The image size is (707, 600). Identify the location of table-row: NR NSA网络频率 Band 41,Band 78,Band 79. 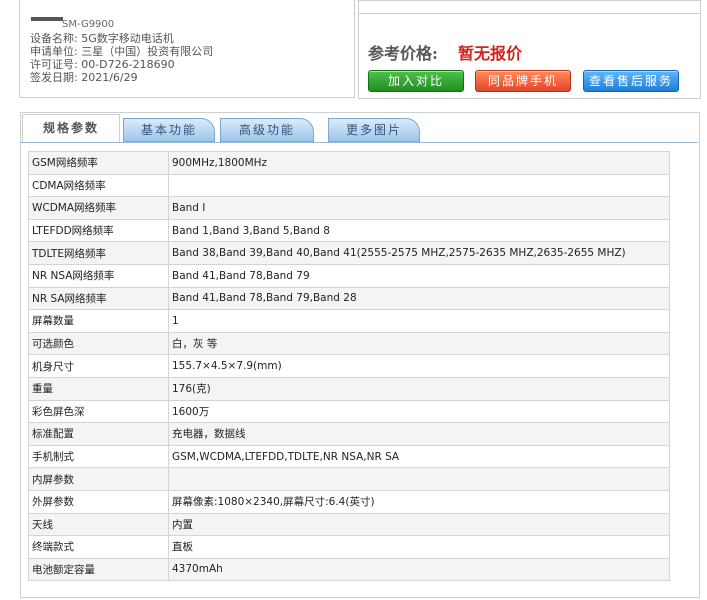
(349, 275).